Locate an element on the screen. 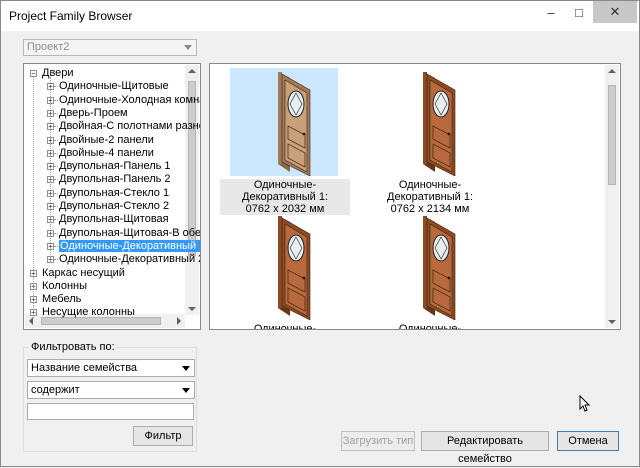 This screenshot has width=640, height=468. tree-item-label: Двупольная-Панель 2 is located at coordinates (115, 179).